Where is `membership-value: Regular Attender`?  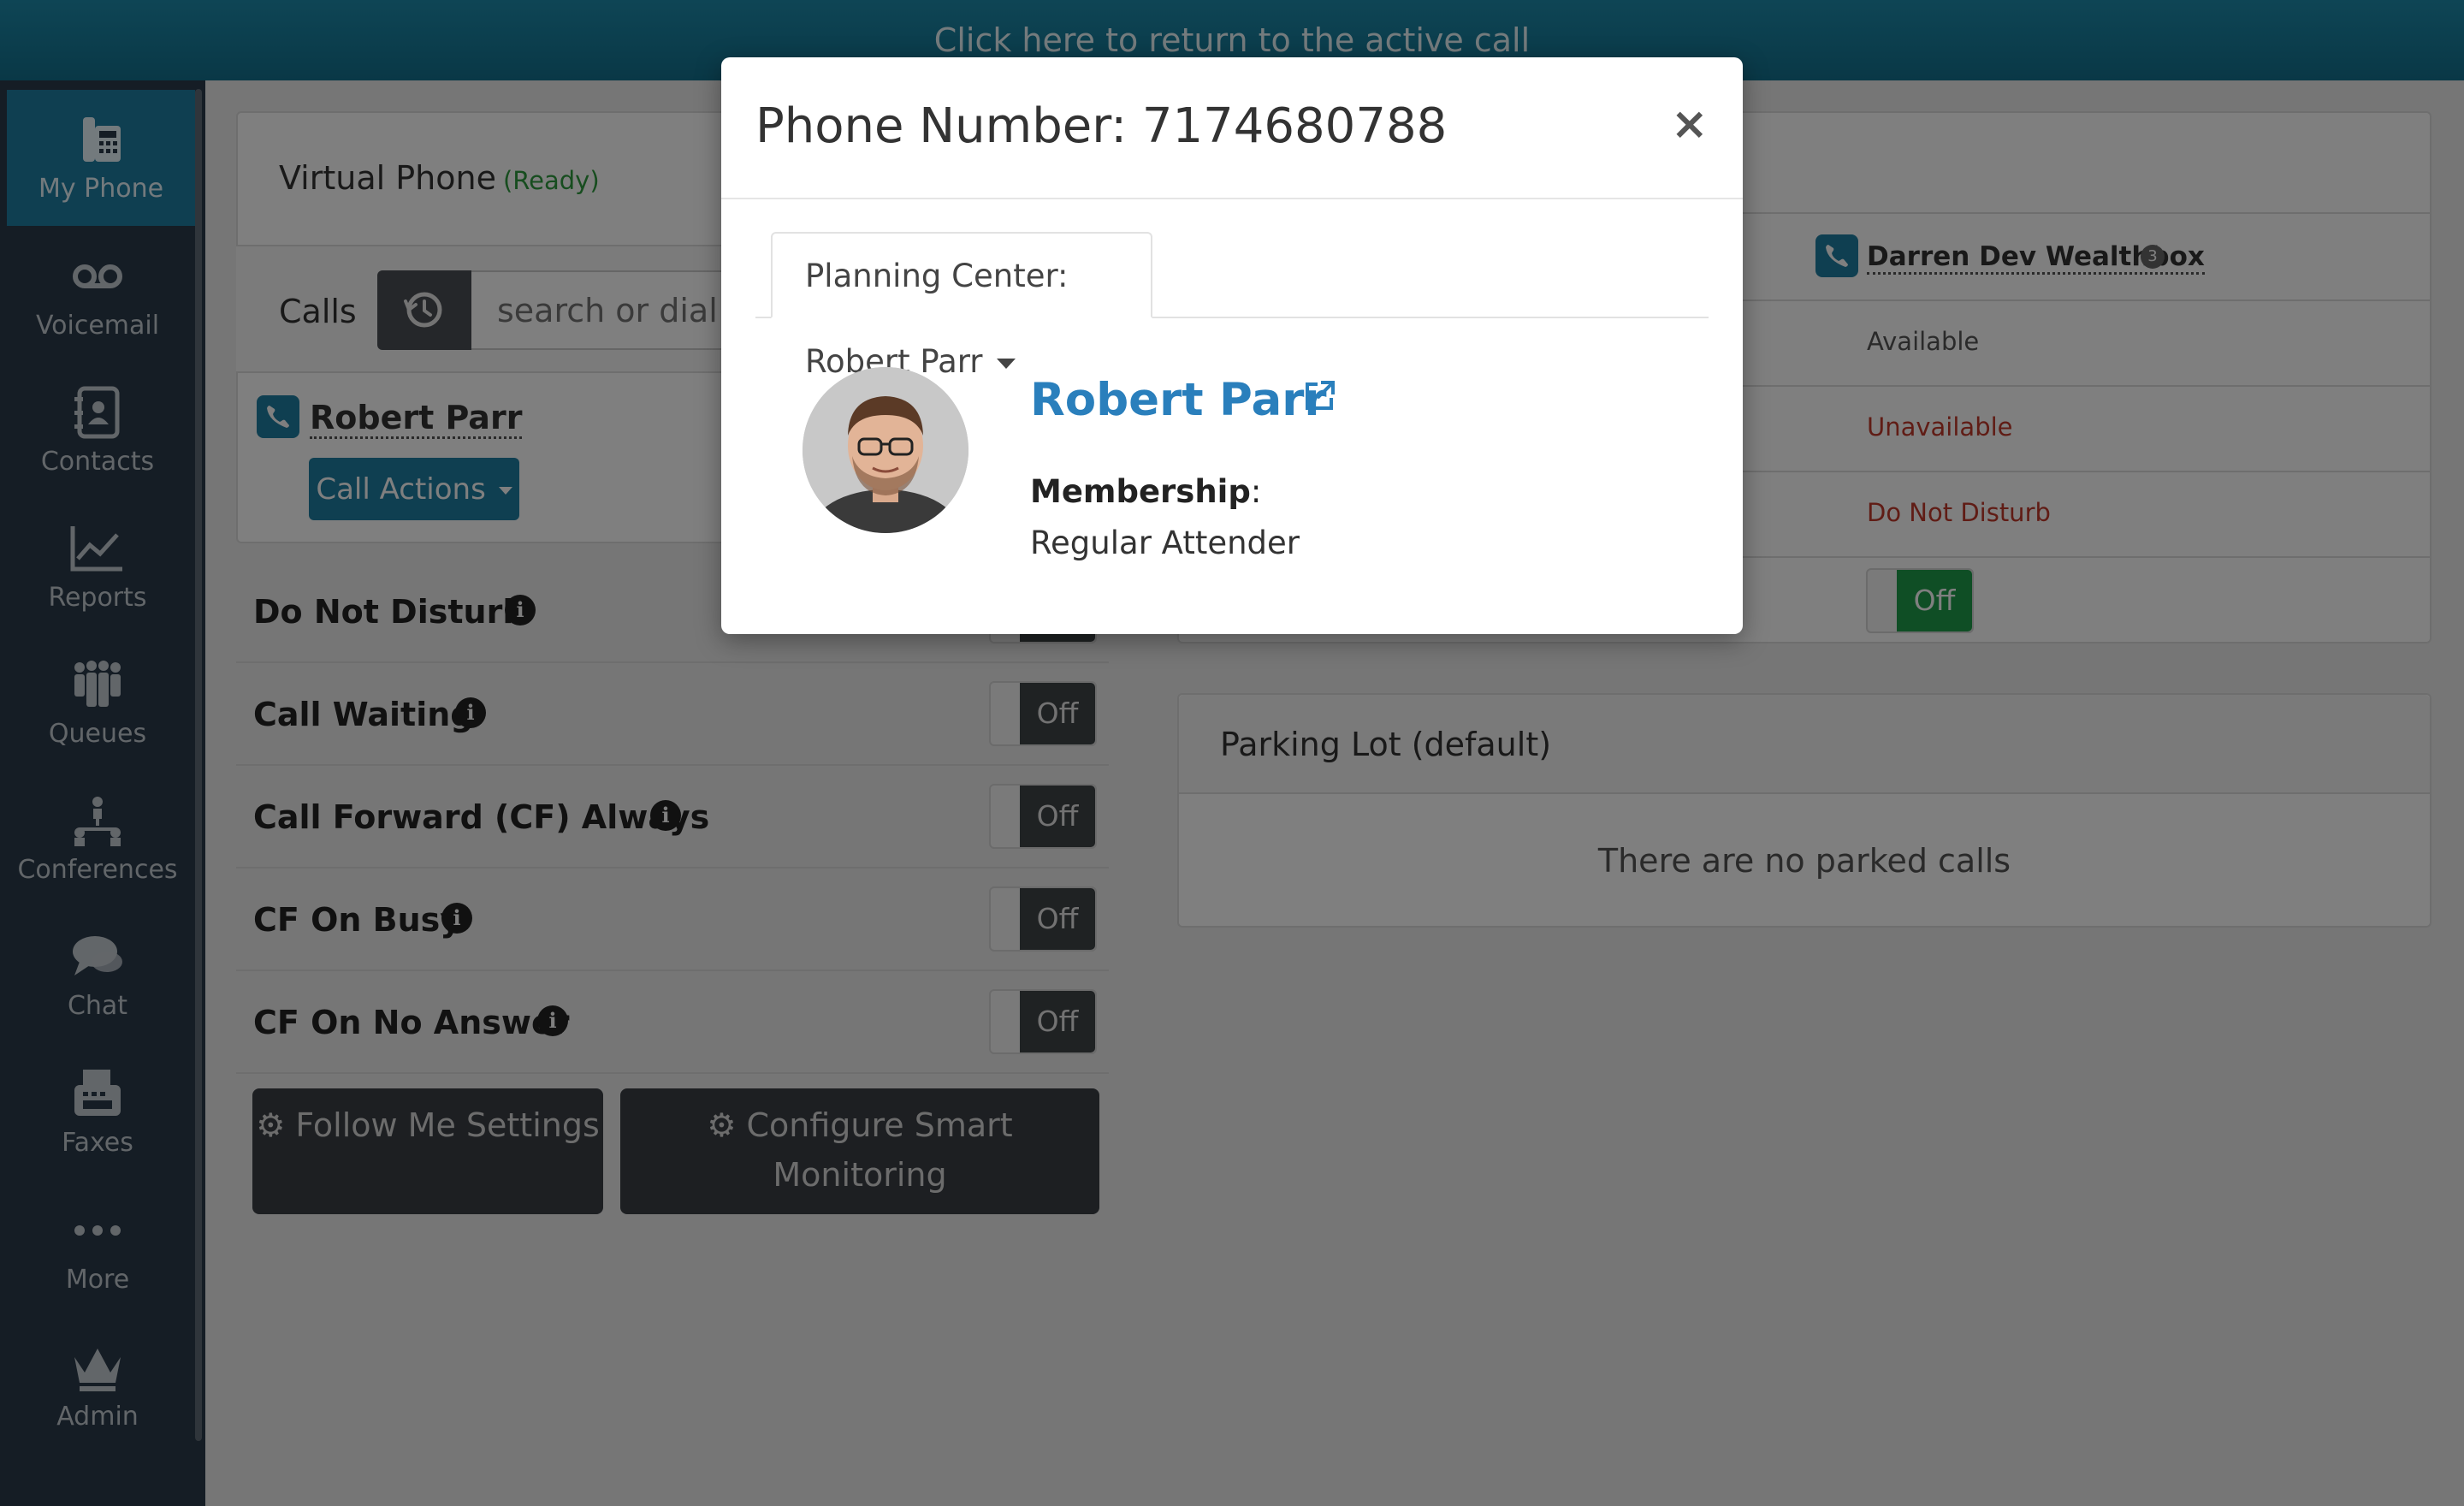 membership-value: Regular Attender is located at coordinates (1165, 543).